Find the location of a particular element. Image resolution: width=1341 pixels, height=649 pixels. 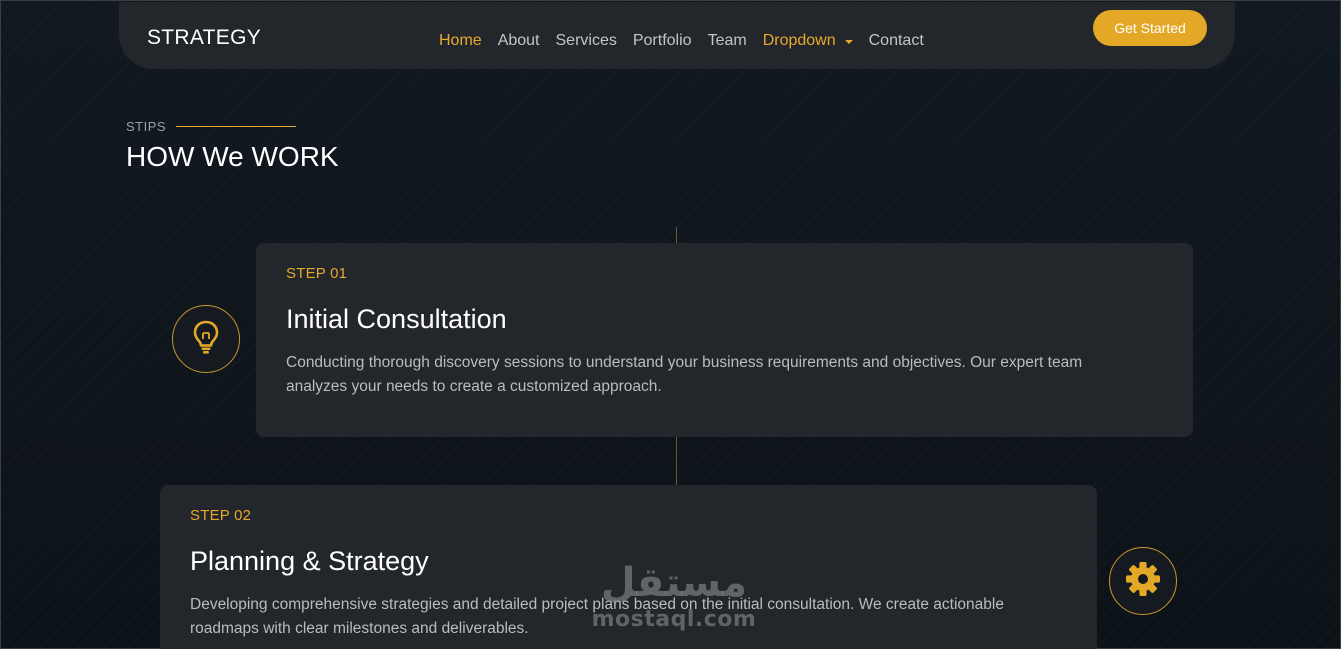

nav-link-contact: Contact is located at coordinates (896, 41).